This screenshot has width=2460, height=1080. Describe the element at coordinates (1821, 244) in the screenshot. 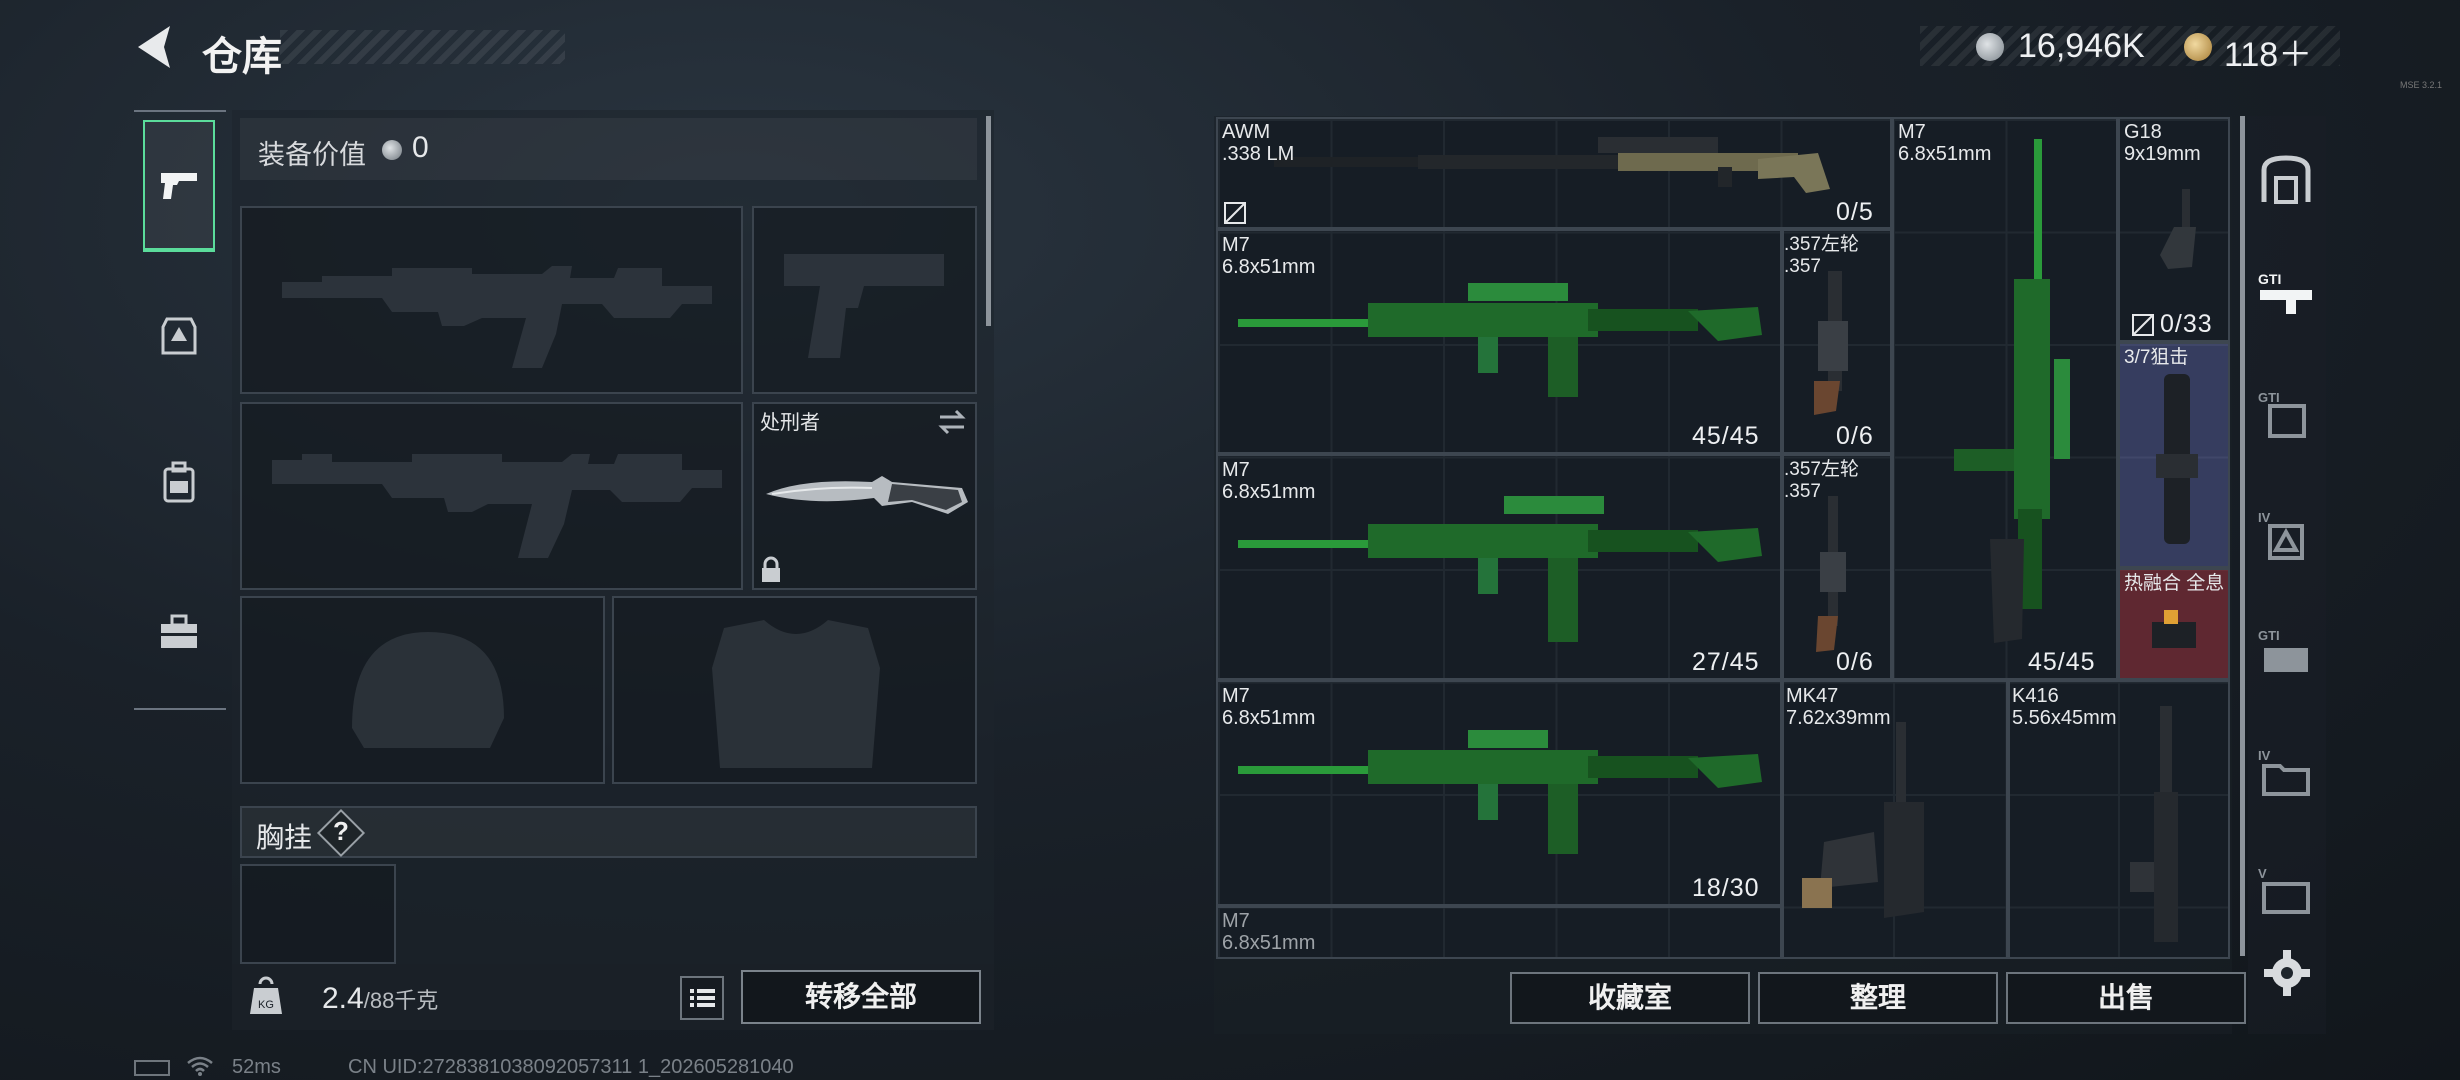

I see `item-name: .357左轮` at that location.